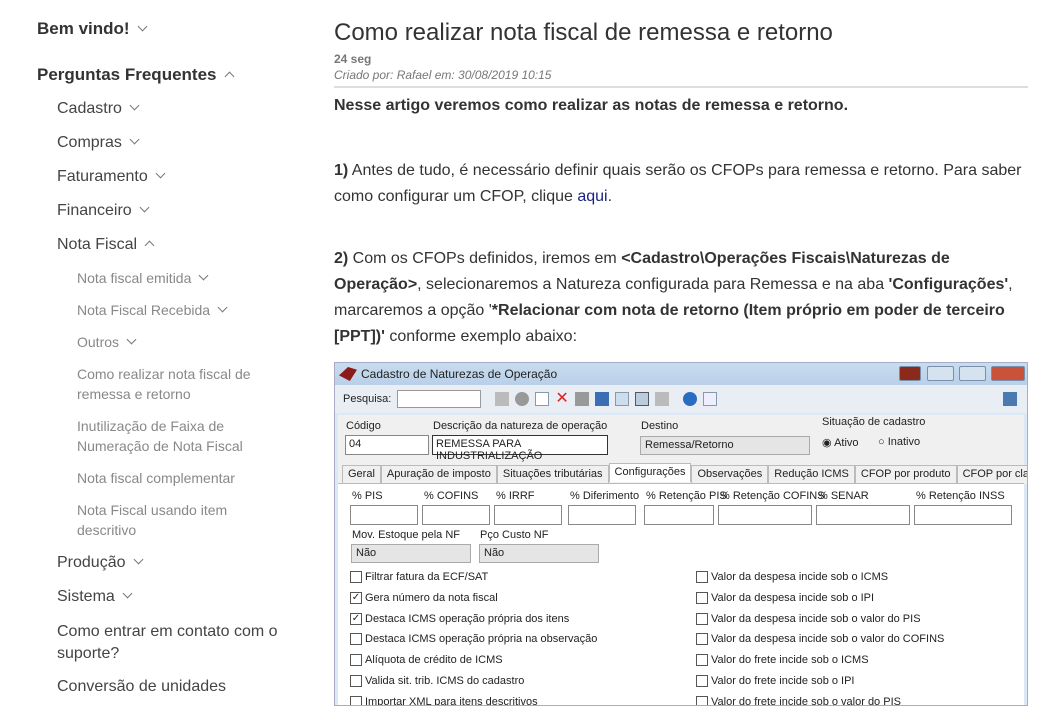 This screenshot has width=1058, height=706. I want to click on descricao-label: Descrição da natureza de operação, so click(520, 426).